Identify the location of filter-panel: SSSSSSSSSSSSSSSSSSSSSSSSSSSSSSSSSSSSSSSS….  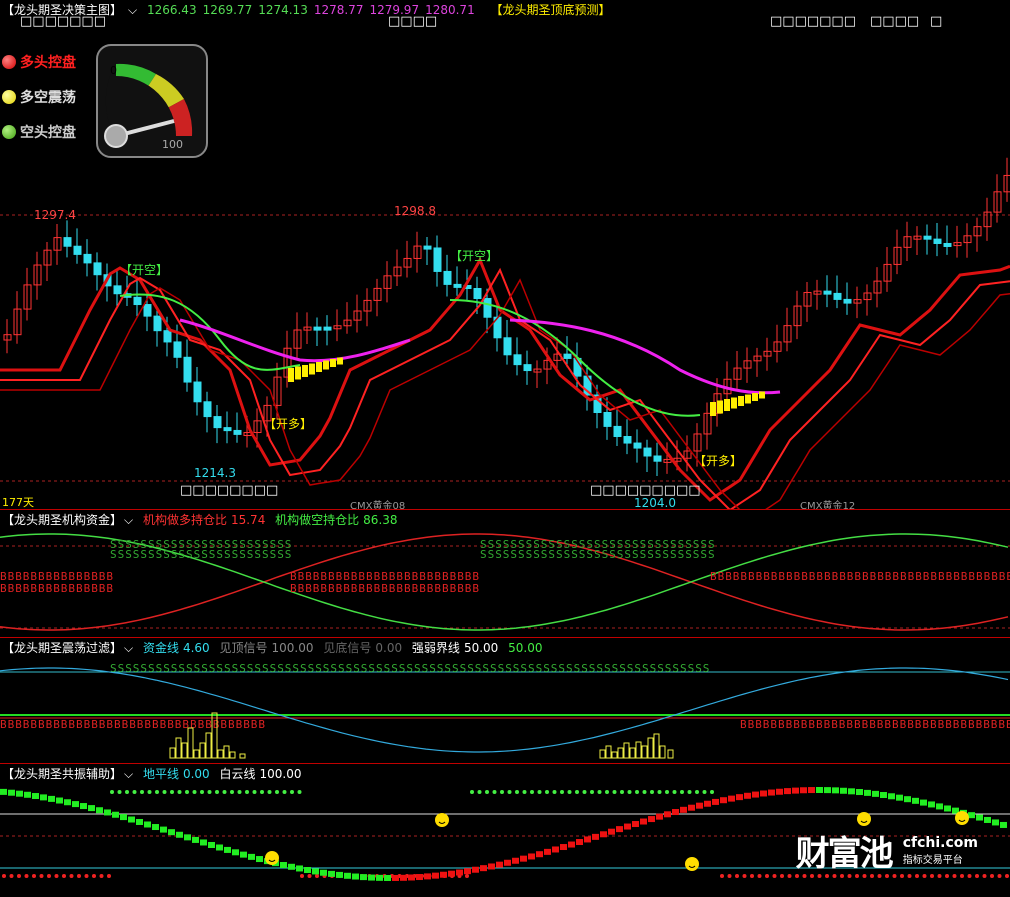
(505, 700).